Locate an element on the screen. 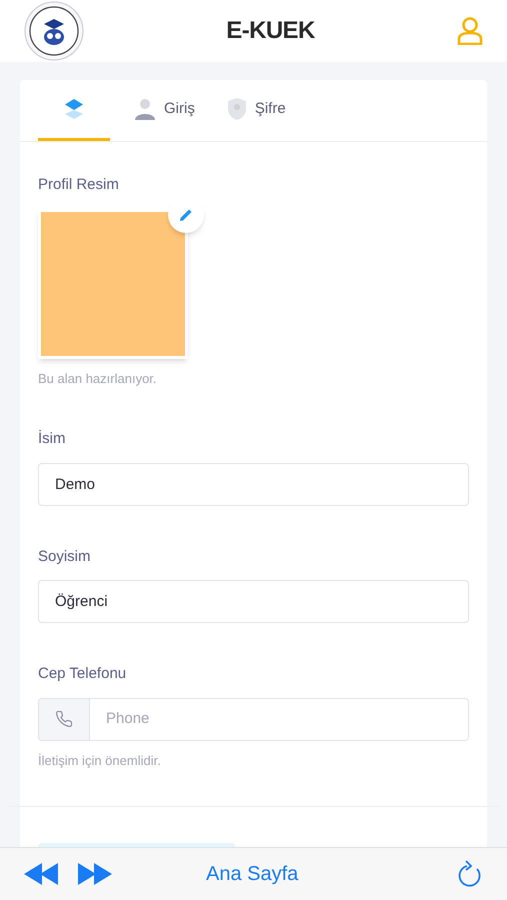  edit-button is located at coordinates (186, 214).